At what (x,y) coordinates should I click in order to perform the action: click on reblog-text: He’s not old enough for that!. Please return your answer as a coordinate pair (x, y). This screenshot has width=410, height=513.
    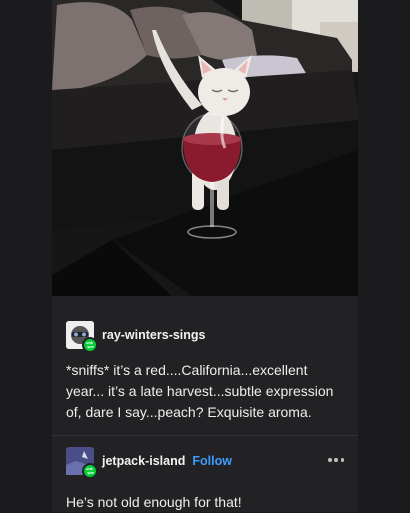
    Looking at the image, I should click on (154, 502).